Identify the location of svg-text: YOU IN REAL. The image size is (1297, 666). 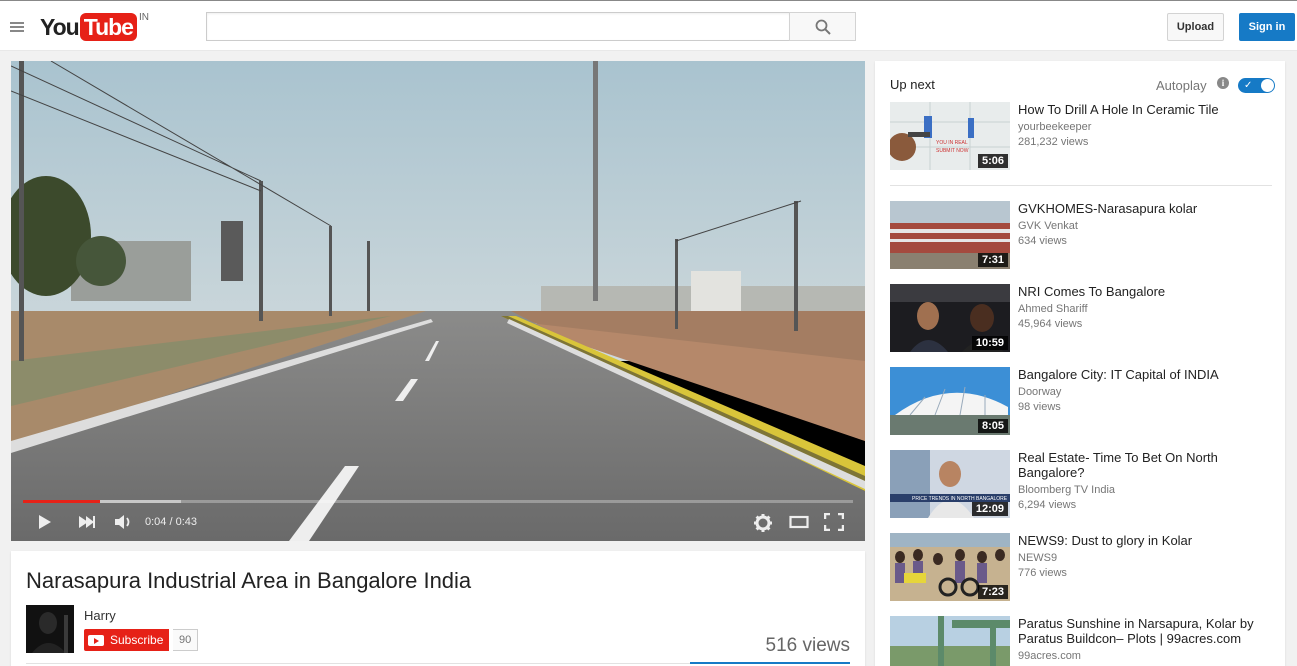
(952, 143).